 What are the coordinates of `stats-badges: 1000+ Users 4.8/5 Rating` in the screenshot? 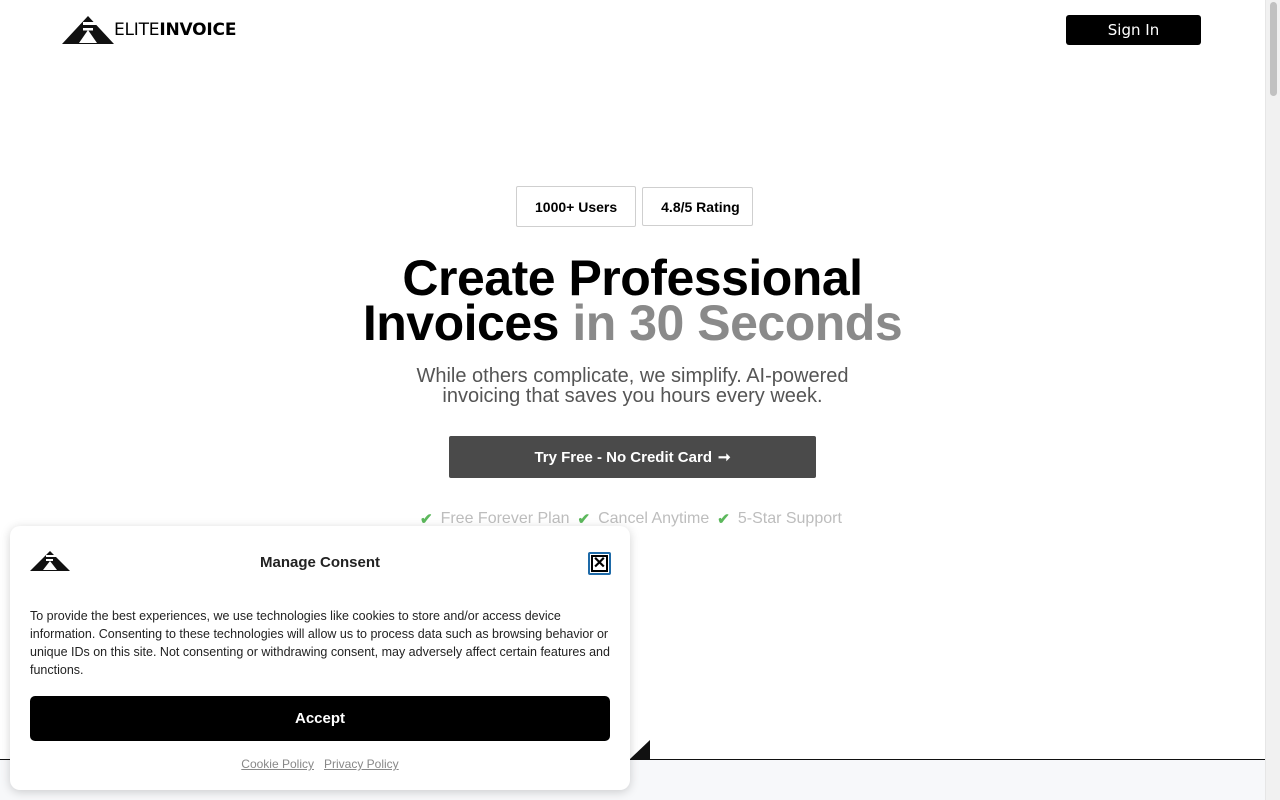 It's located at (634, 206).